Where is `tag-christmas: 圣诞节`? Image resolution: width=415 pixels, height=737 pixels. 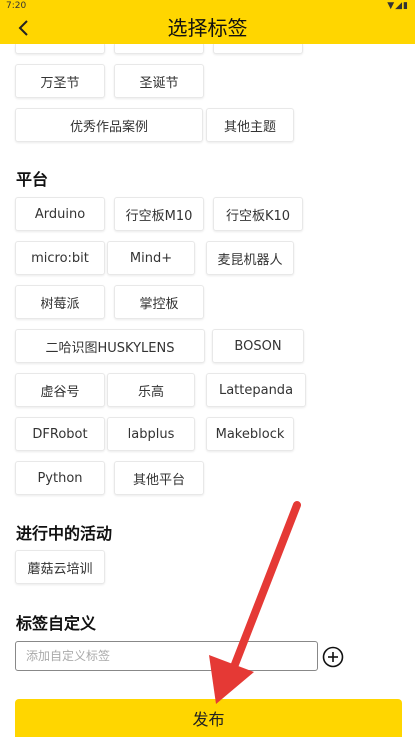
tag-christmas: 圣诞节 is located at coordinates (159, 81).